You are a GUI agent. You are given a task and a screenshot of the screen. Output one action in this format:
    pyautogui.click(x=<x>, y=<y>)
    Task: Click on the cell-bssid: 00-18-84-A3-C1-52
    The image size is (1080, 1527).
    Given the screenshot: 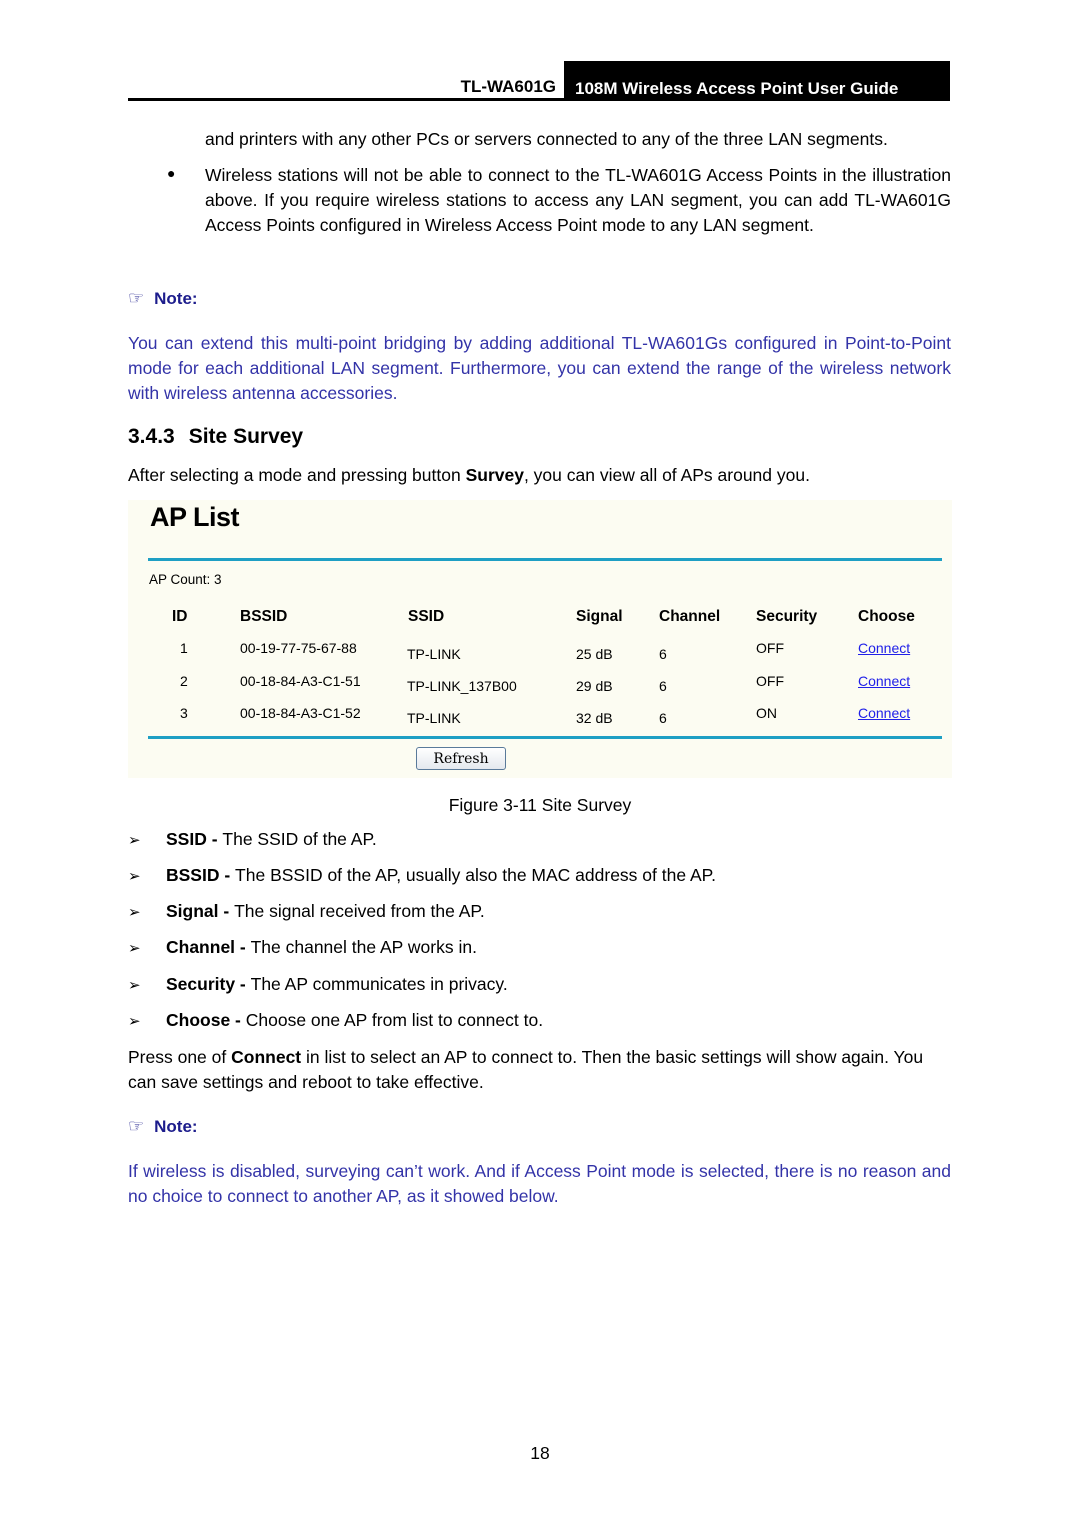 What is the action you would take?
    pyautogui.click(x=300, y=713)
    